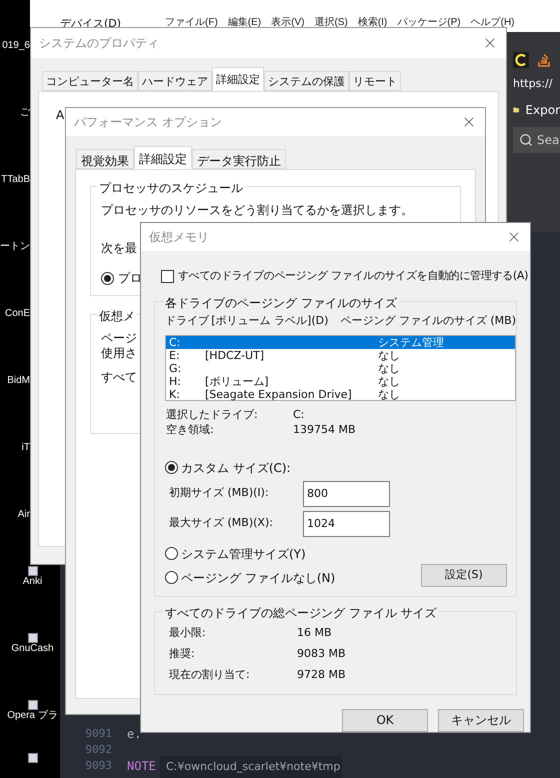 The height and width of the screenshot is (778, 560). I want to click on tab: システムの保護, so click(306, 81).